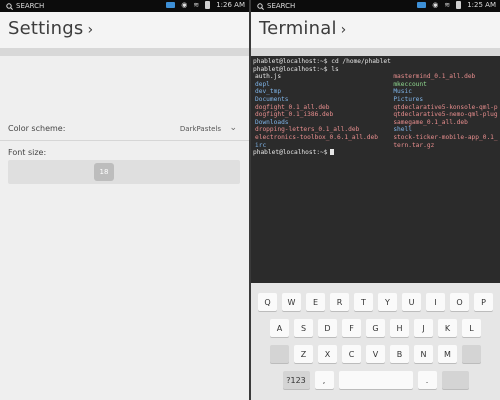 Image resolution: width=500 pixels, height=400 pixels. What do you see at coordinates (124, 140) in the screenshot?
I see `row-divider` at bounding box center [124, 140].